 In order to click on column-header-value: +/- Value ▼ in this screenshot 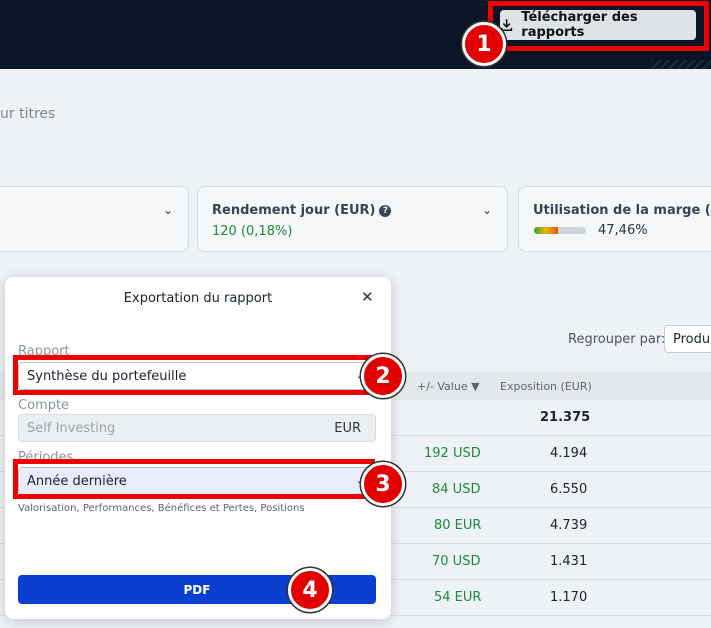, I will do `click(448, 386)`.